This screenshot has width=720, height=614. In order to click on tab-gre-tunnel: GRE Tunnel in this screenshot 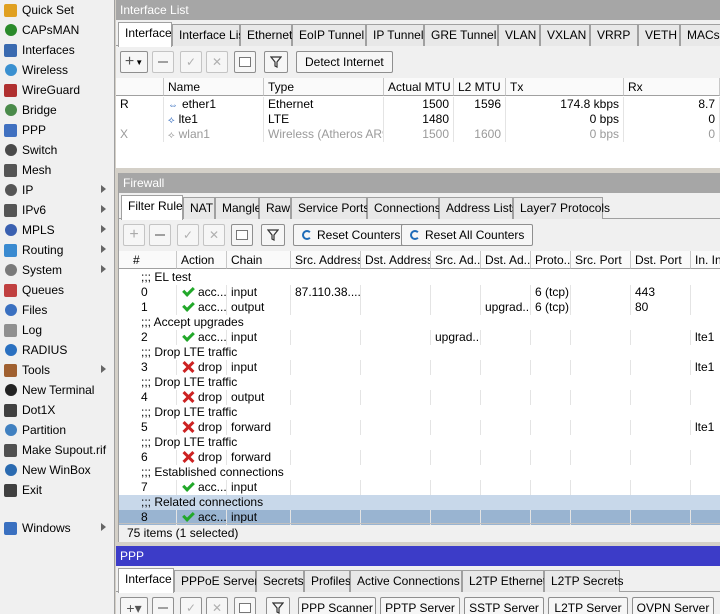, I will do `click(461, 35)`.